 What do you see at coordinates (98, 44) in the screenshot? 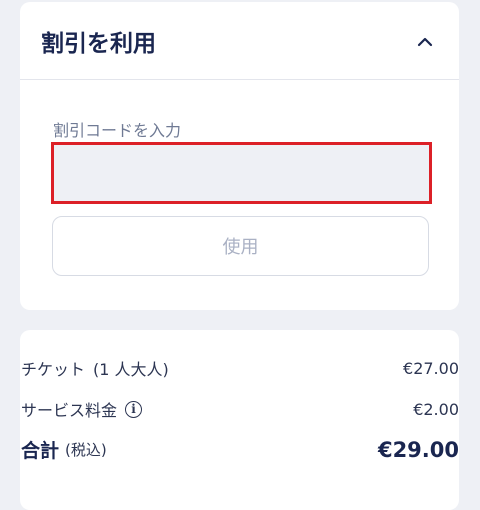
I see `discount-title: 割引を利用` at bounding box center [98, 44].